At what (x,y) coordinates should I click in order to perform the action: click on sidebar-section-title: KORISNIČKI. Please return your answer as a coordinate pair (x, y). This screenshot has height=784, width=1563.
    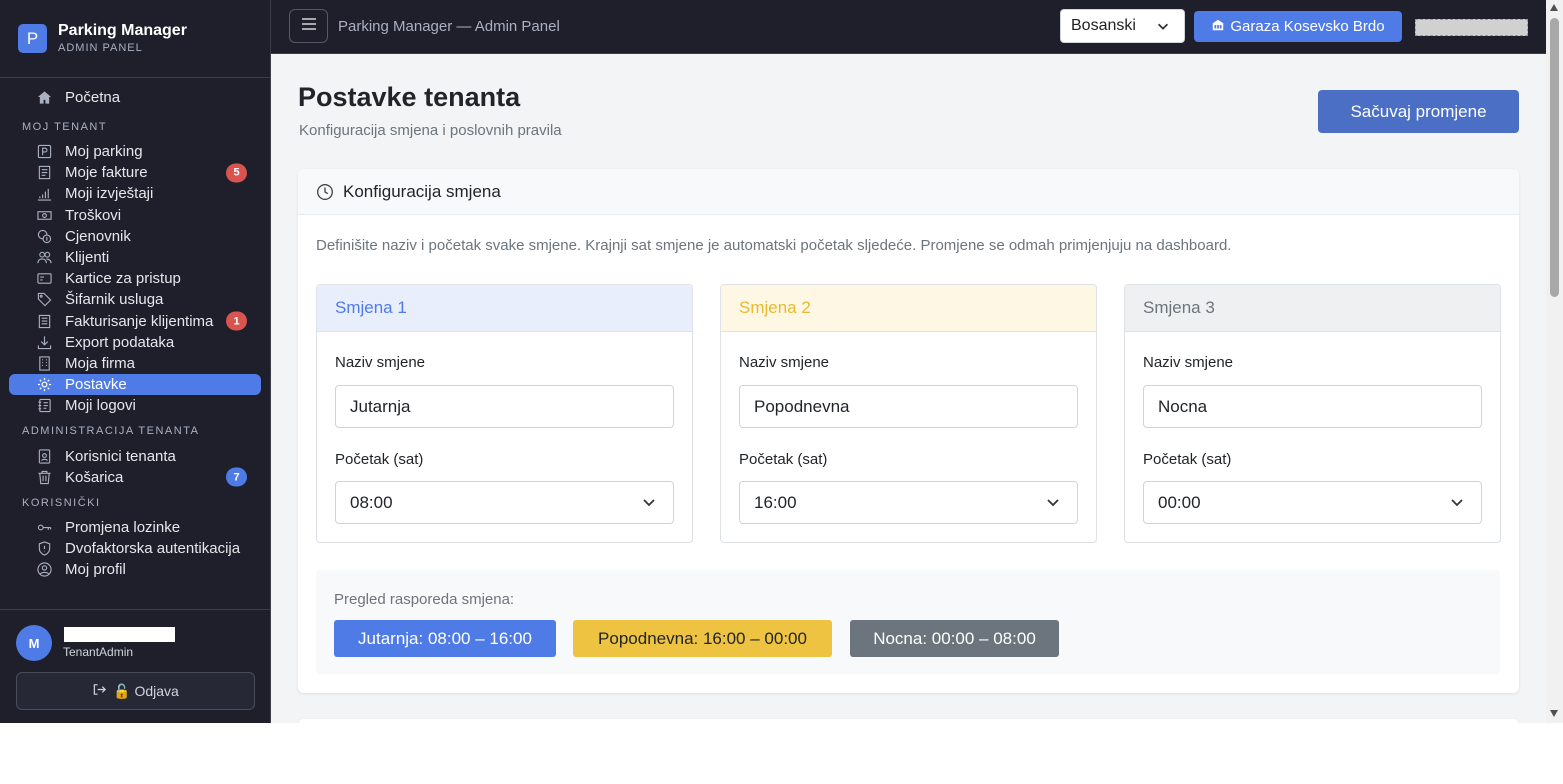
    Looking at the image, I should click on (61, 502).